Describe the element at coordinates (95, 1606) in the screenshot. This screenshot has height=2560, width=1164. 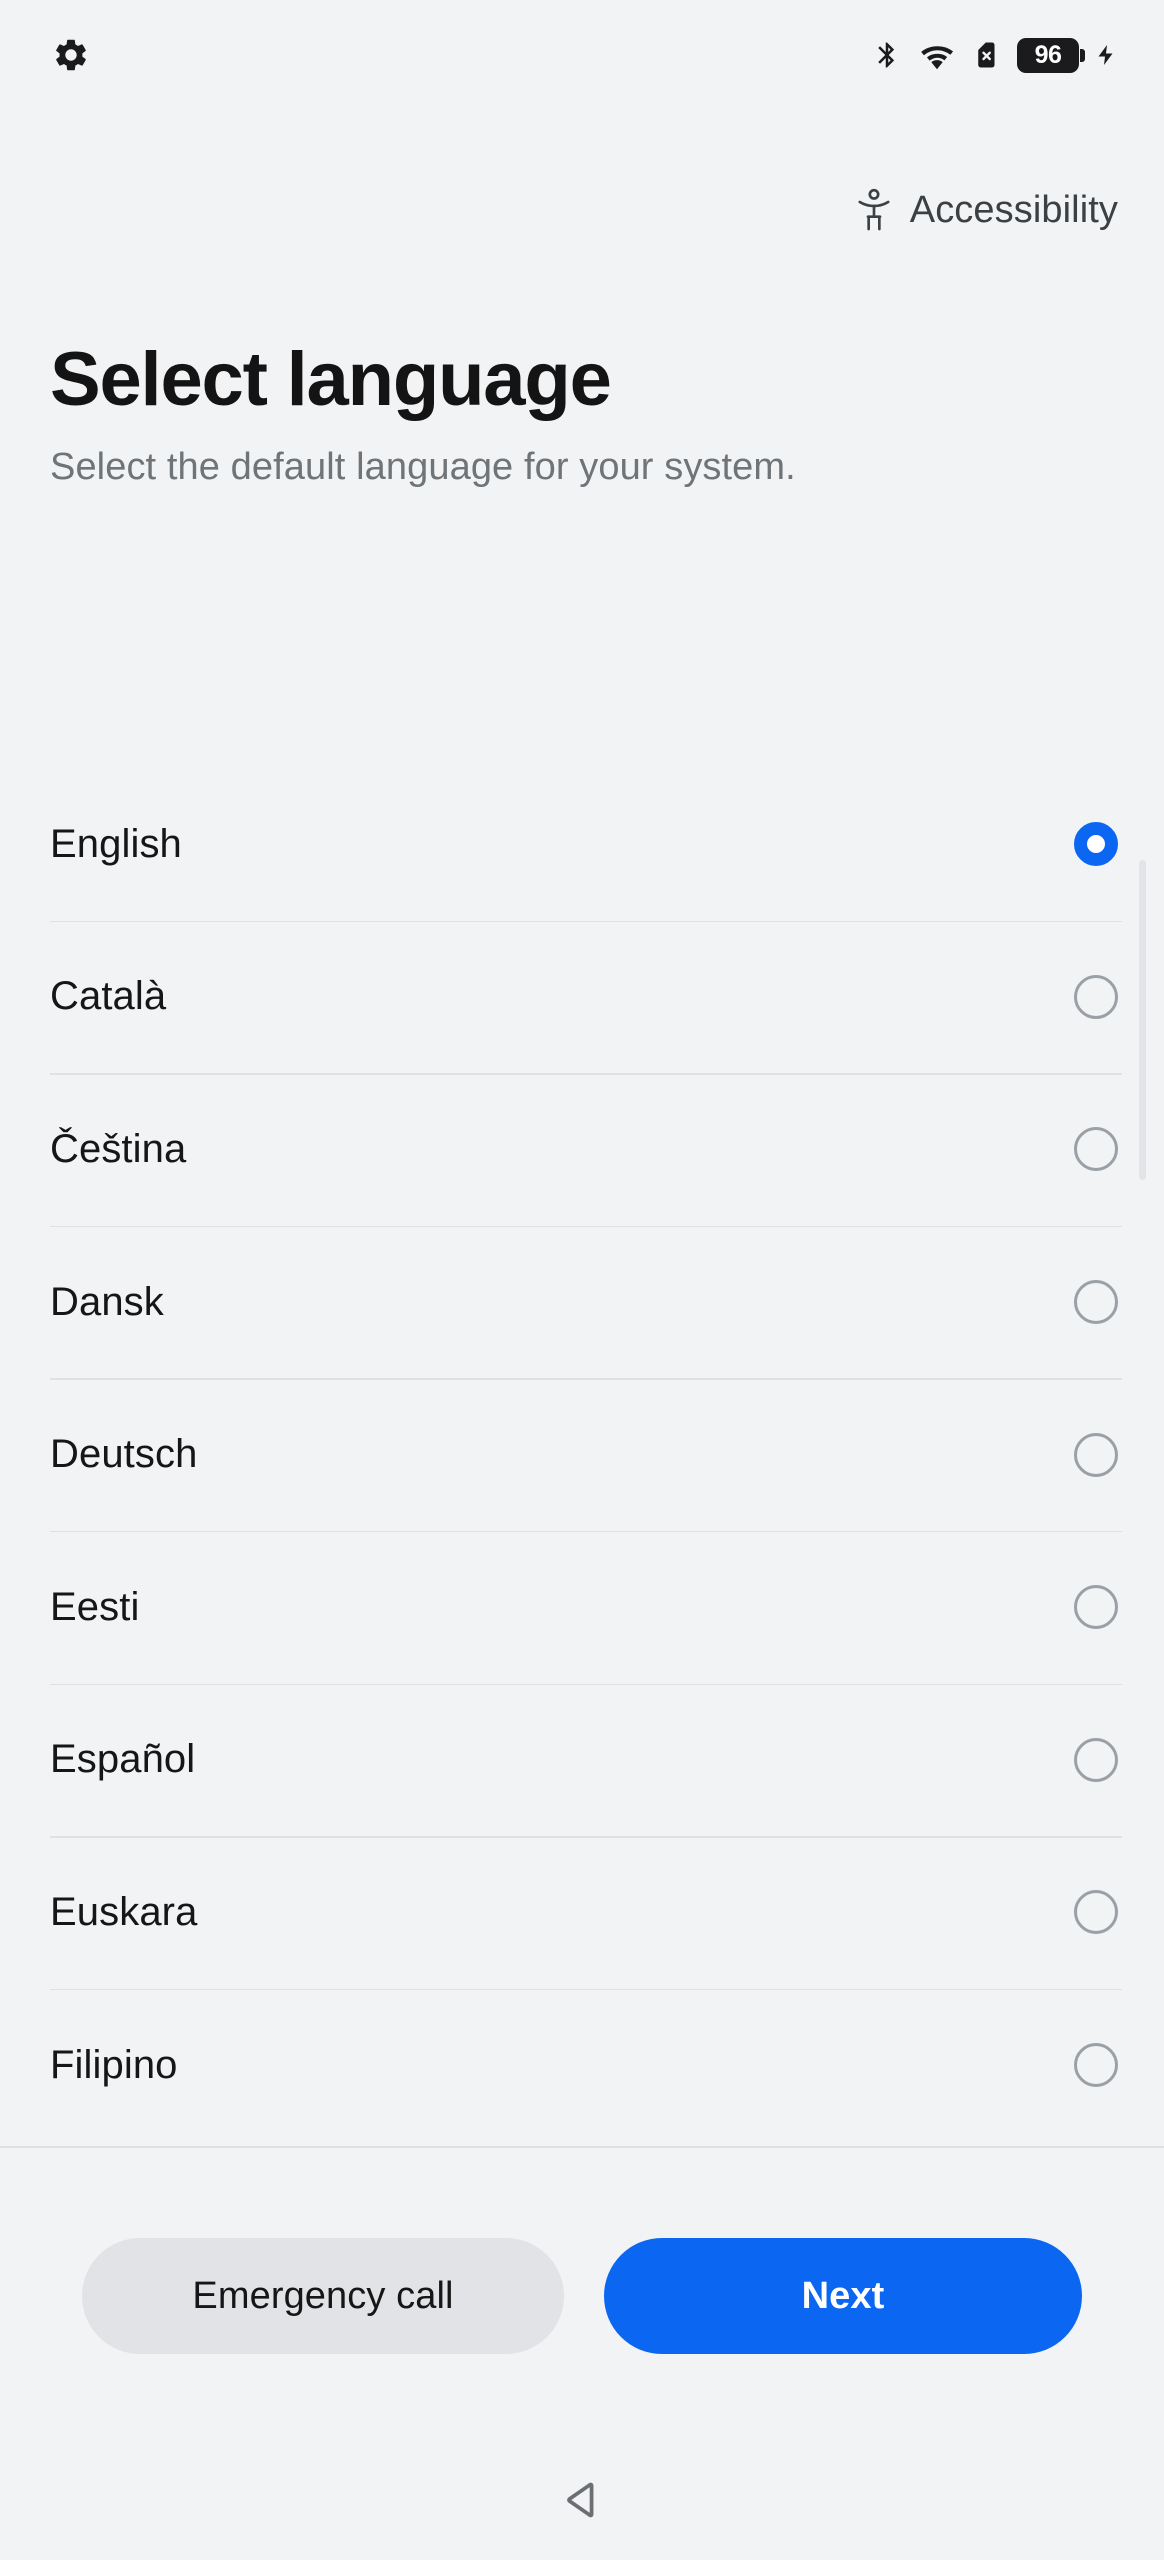
I see `language-row-label: Eesti` at that location.